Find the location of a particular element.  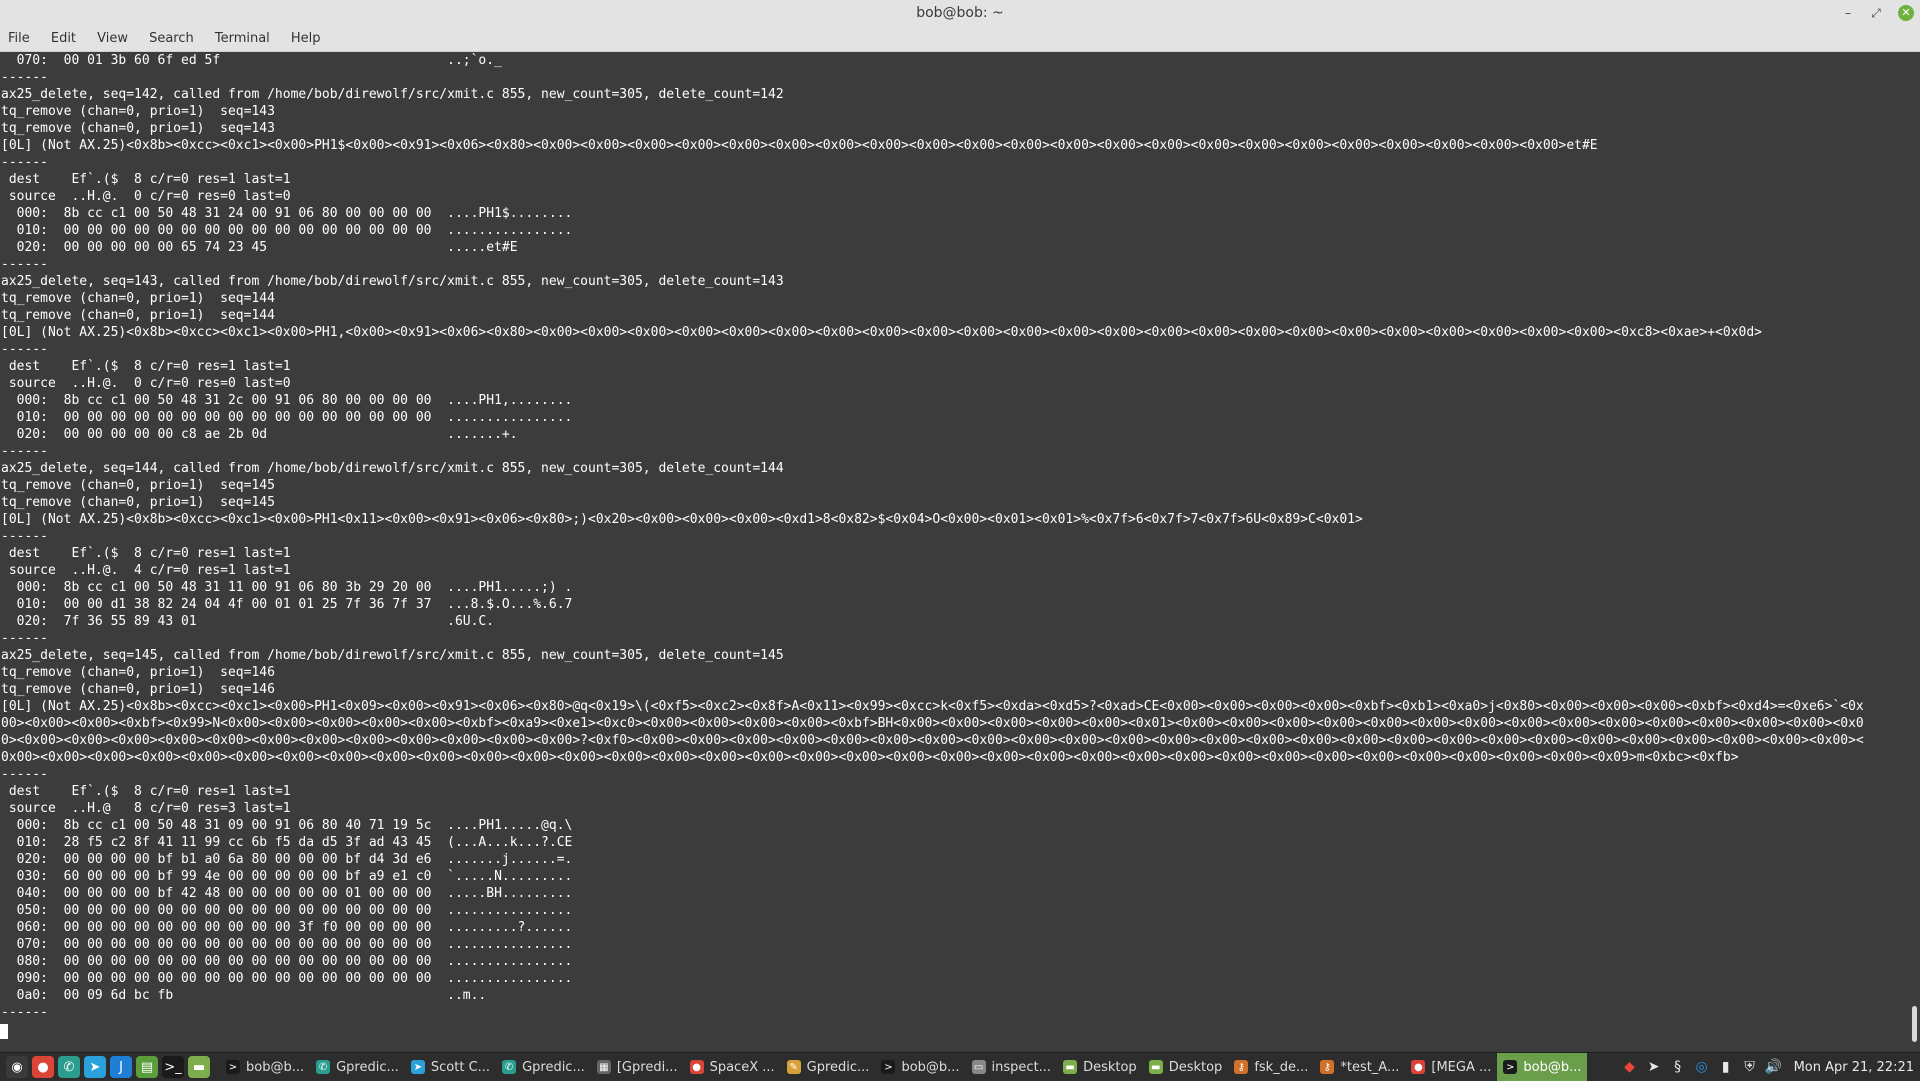

terminal-line: tq_remove (chan=0, prio=1) seq=143 is located at coordinates (138, 111).